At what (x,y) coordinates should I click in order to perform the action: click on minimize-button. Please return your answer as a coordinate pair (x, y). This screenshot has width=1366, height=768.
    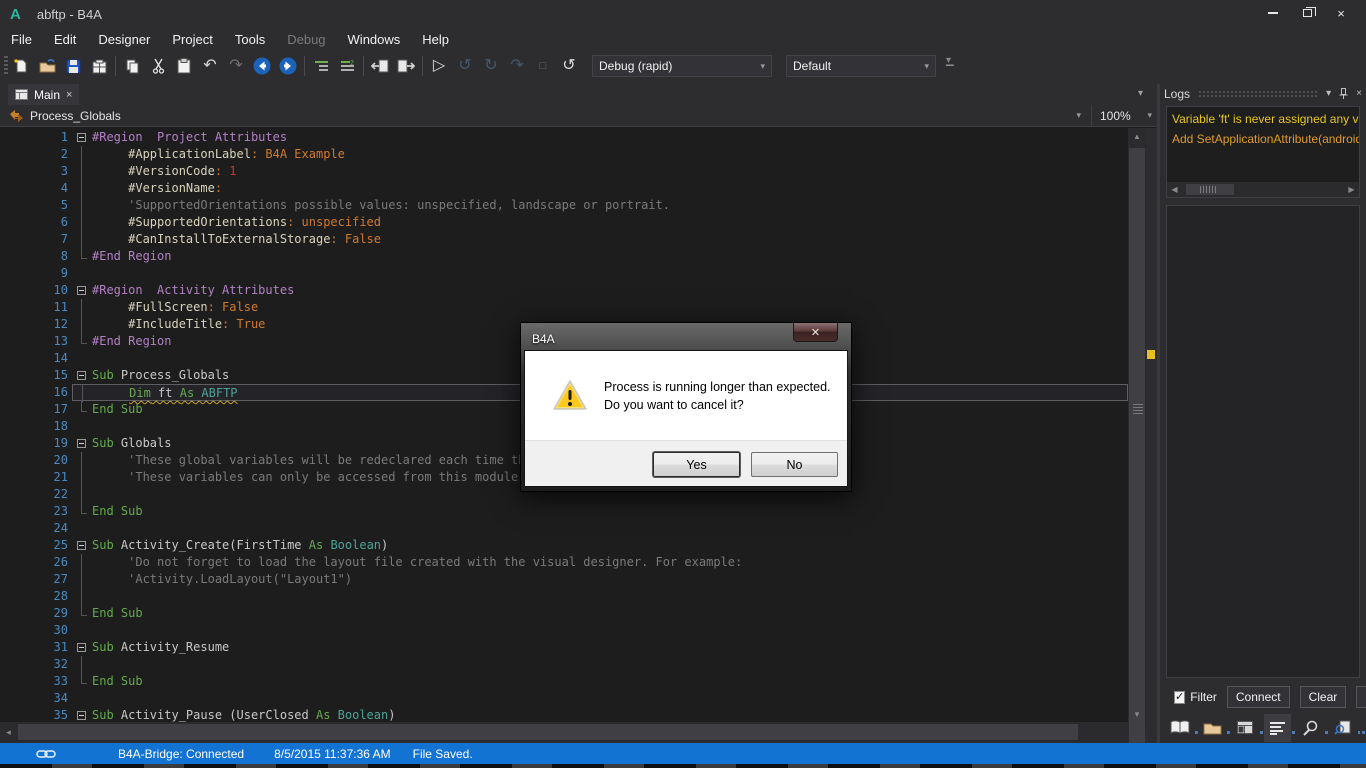
    Looking at the image, I should click on (1273, 13).